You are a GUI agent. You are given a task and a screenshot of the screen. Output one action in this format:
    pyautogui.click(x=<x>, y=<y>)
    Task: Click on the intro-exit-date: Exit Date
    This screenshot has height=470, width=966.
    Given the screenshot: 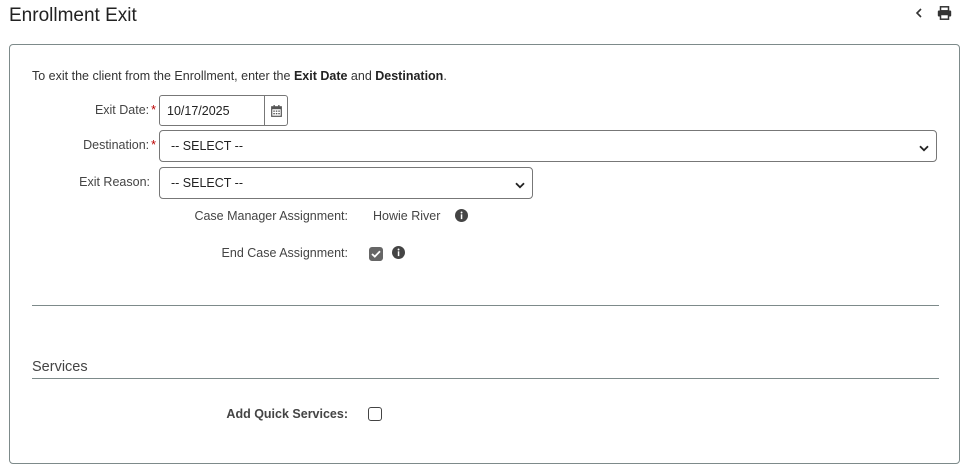 What is the action you would take?
    pyautogui.click(x=320, y=76)
    